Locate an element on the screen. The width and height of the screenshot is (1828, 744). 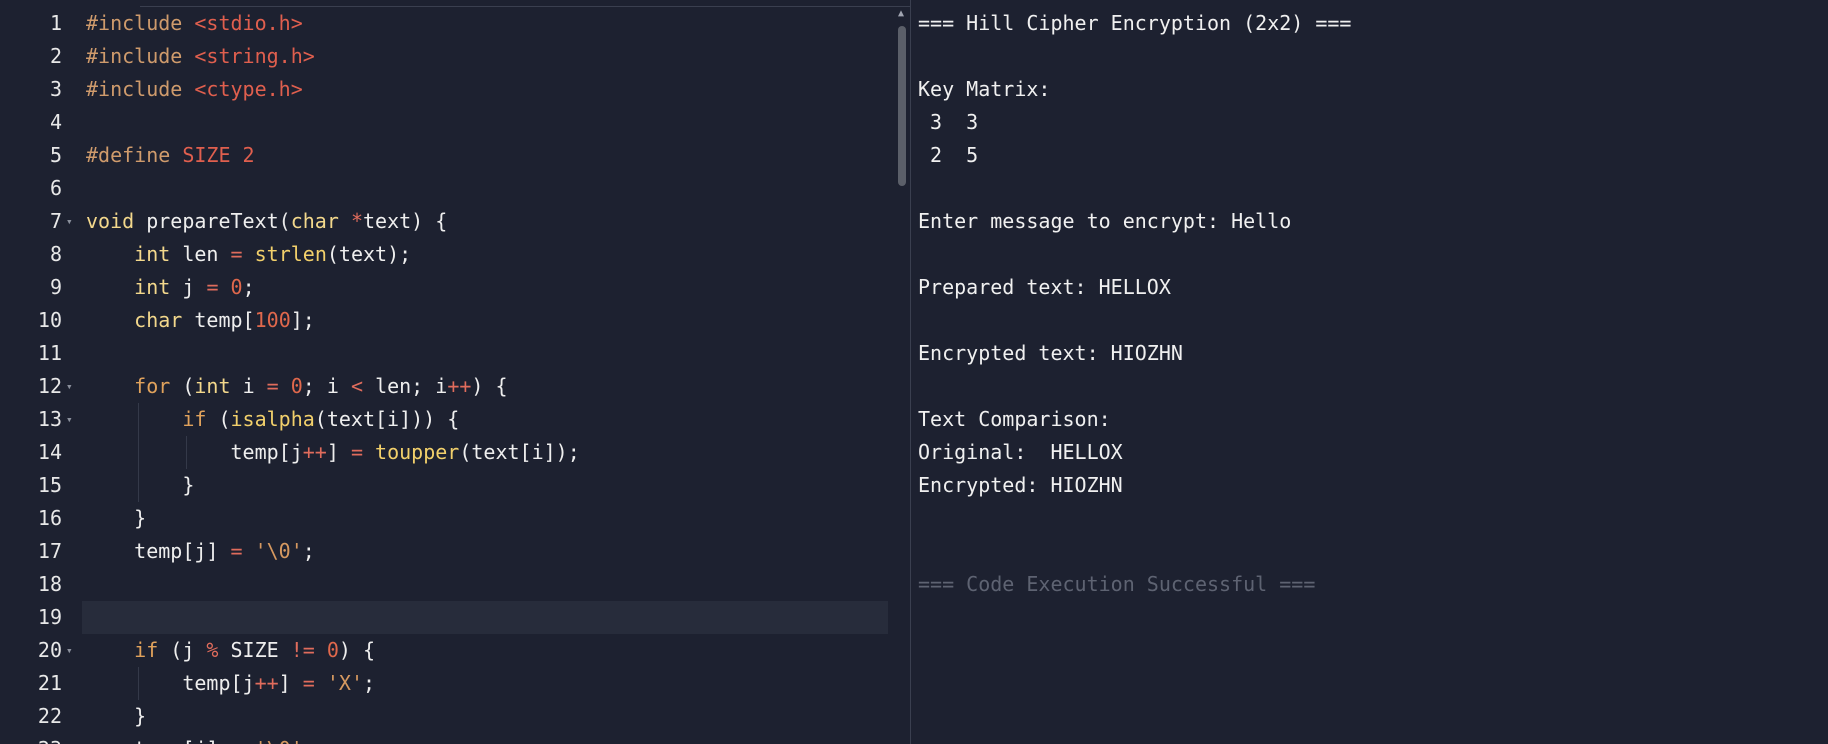
code-text: #include <stdio.h> is located at coordinates (194, 23).